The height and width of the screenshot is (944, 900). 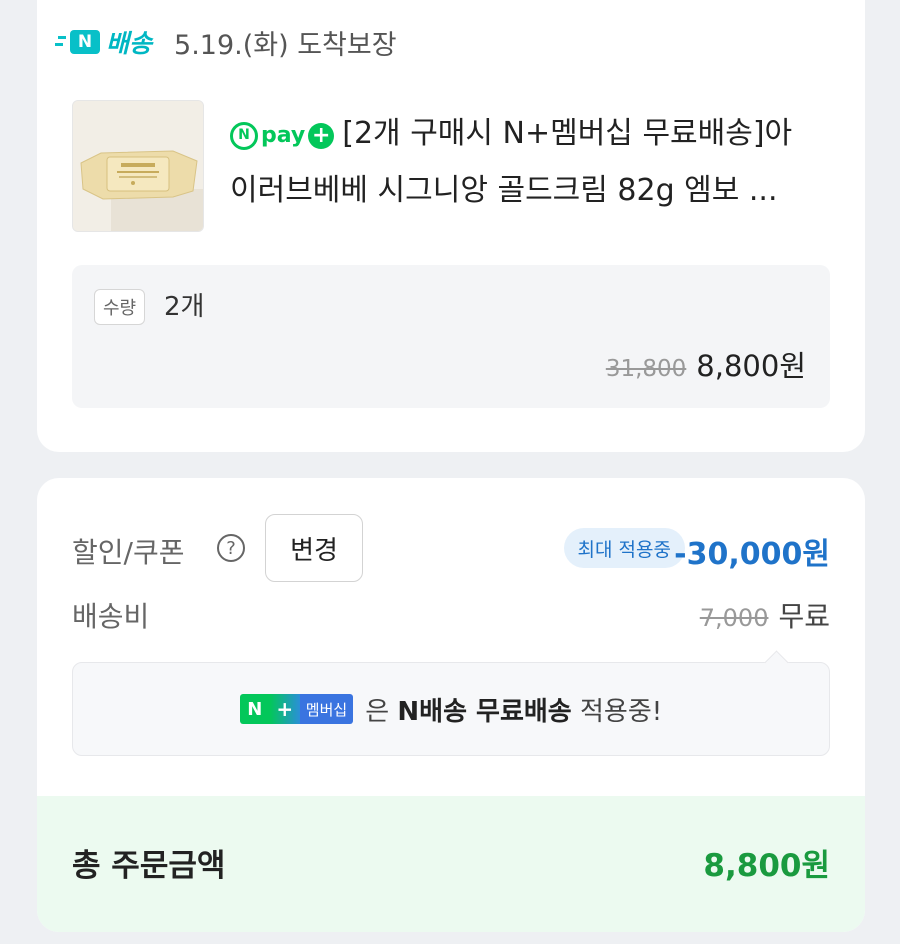 What do you see at coordinates (285, 45) in the screenshot?
I see `delivery-date: 5.19.(화) 도착보장` at bounding box center [285, 45].